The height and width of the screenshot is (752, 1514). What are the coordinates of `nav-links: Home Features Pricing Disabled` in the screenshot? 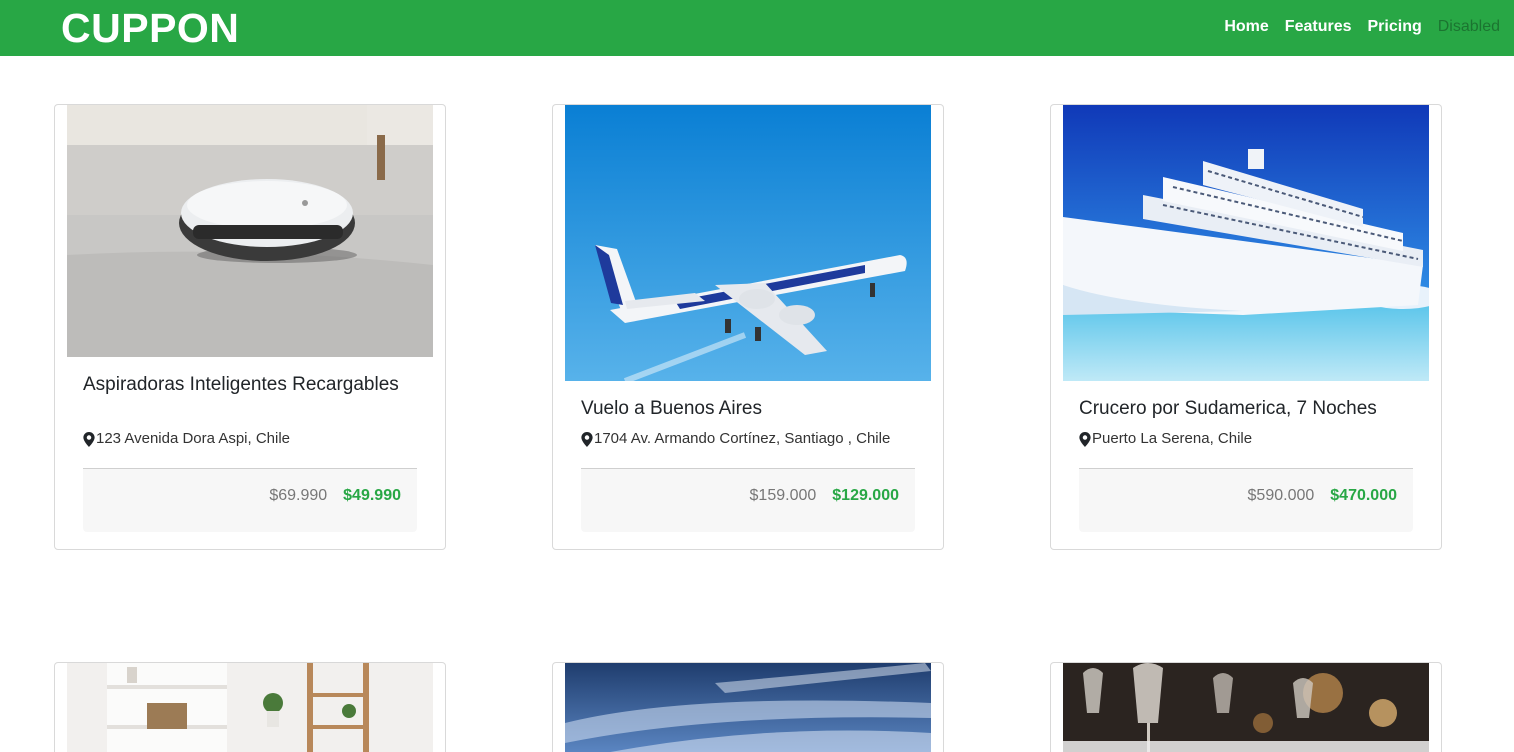 It's located at (1362, 27).